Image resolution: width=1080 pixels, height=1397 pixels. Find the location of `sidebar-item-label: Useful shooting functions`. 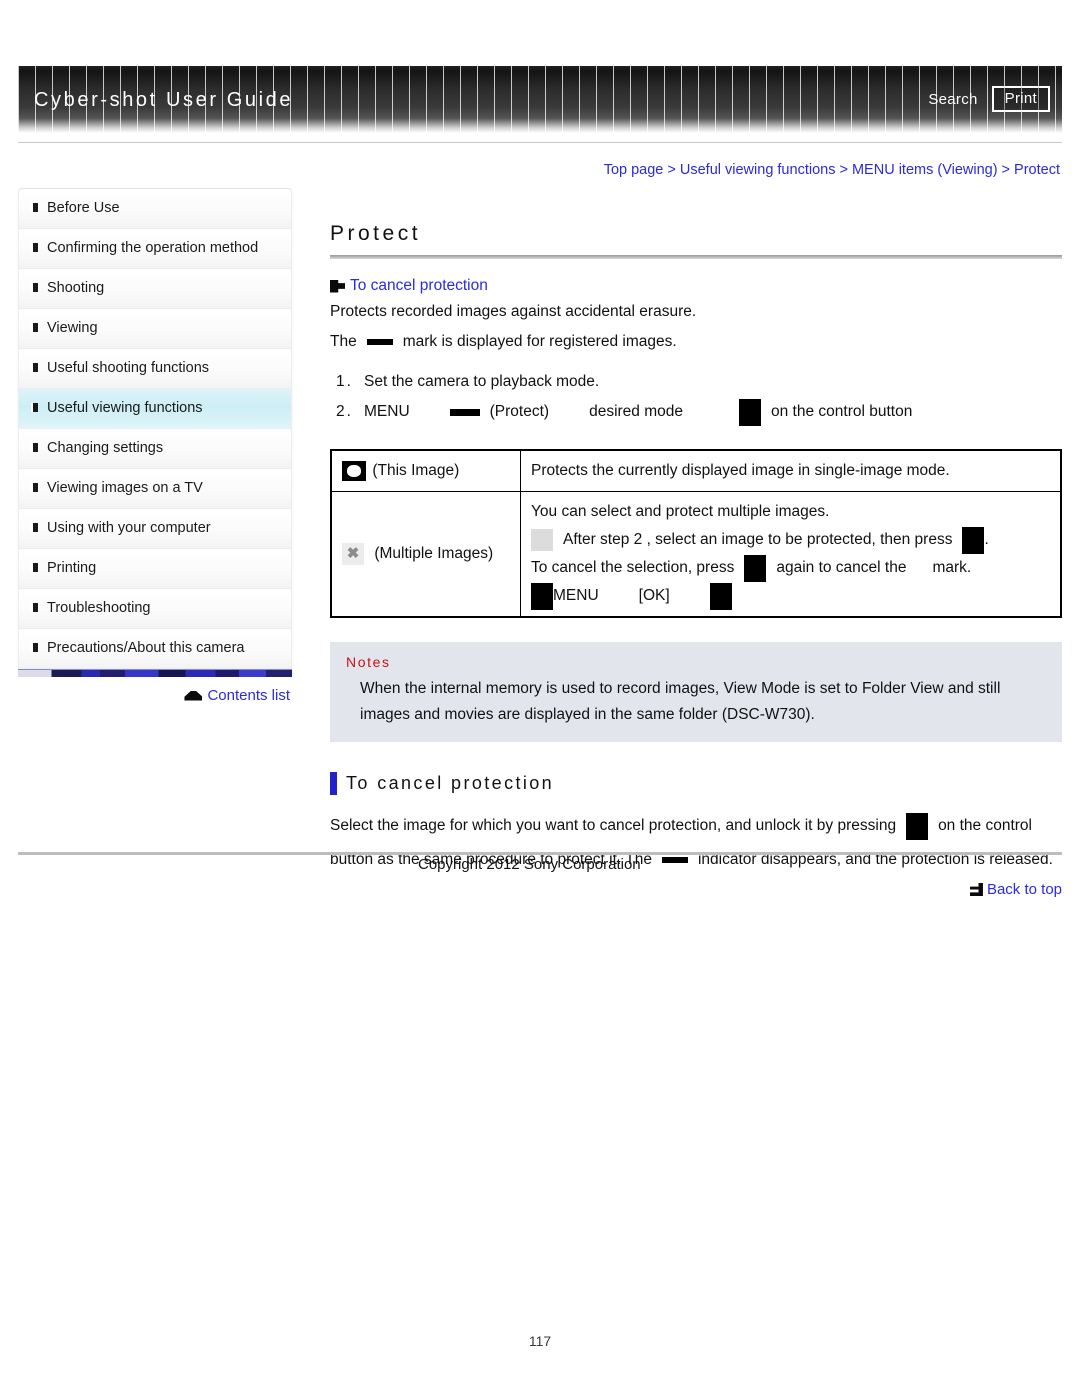

sidebar-item-label: Useful shooting functions is located at coordinates (128, 368).